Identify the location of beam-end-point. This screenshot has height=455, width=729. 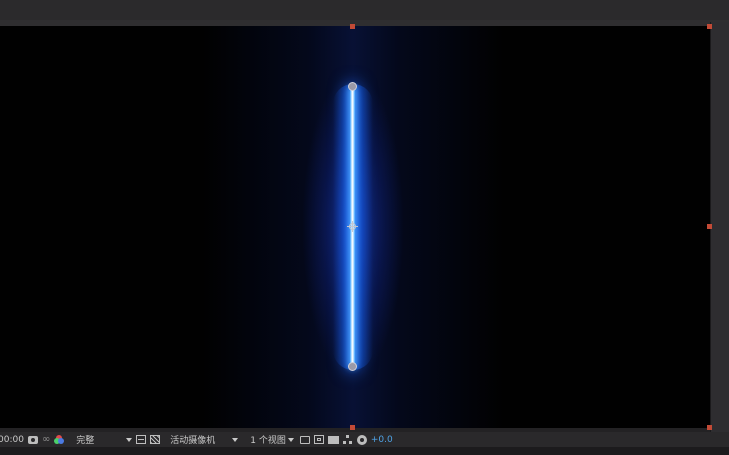
(352, 366).